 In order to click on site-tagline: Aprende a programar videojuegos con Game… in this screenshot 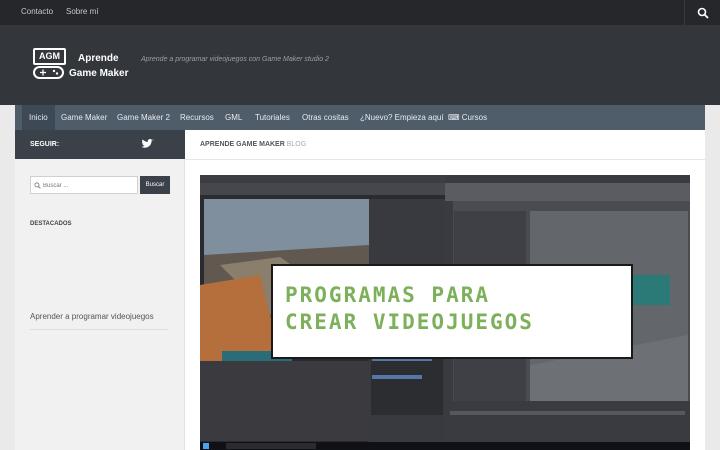, I will do `click(235, 59)`.